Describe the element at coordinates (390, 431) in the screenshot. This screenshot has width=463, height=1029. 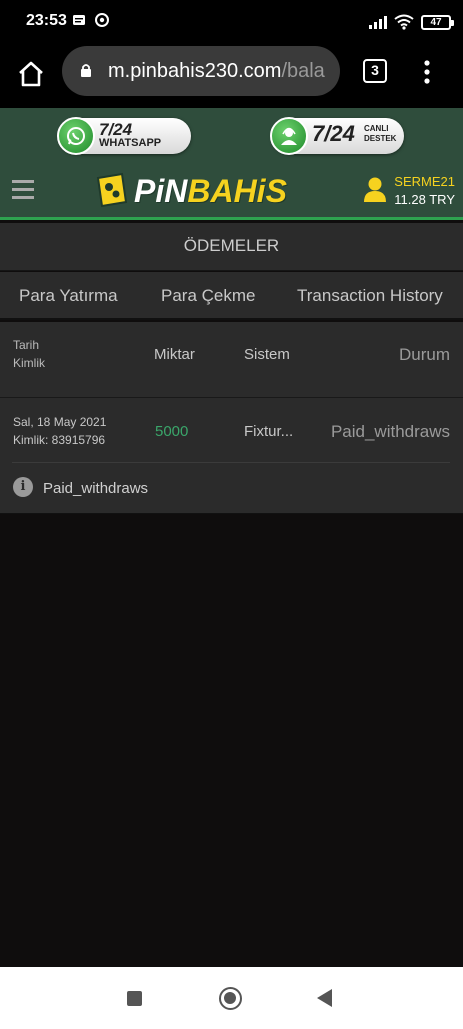
I see `row-status: Paid_withdraws` at that location.